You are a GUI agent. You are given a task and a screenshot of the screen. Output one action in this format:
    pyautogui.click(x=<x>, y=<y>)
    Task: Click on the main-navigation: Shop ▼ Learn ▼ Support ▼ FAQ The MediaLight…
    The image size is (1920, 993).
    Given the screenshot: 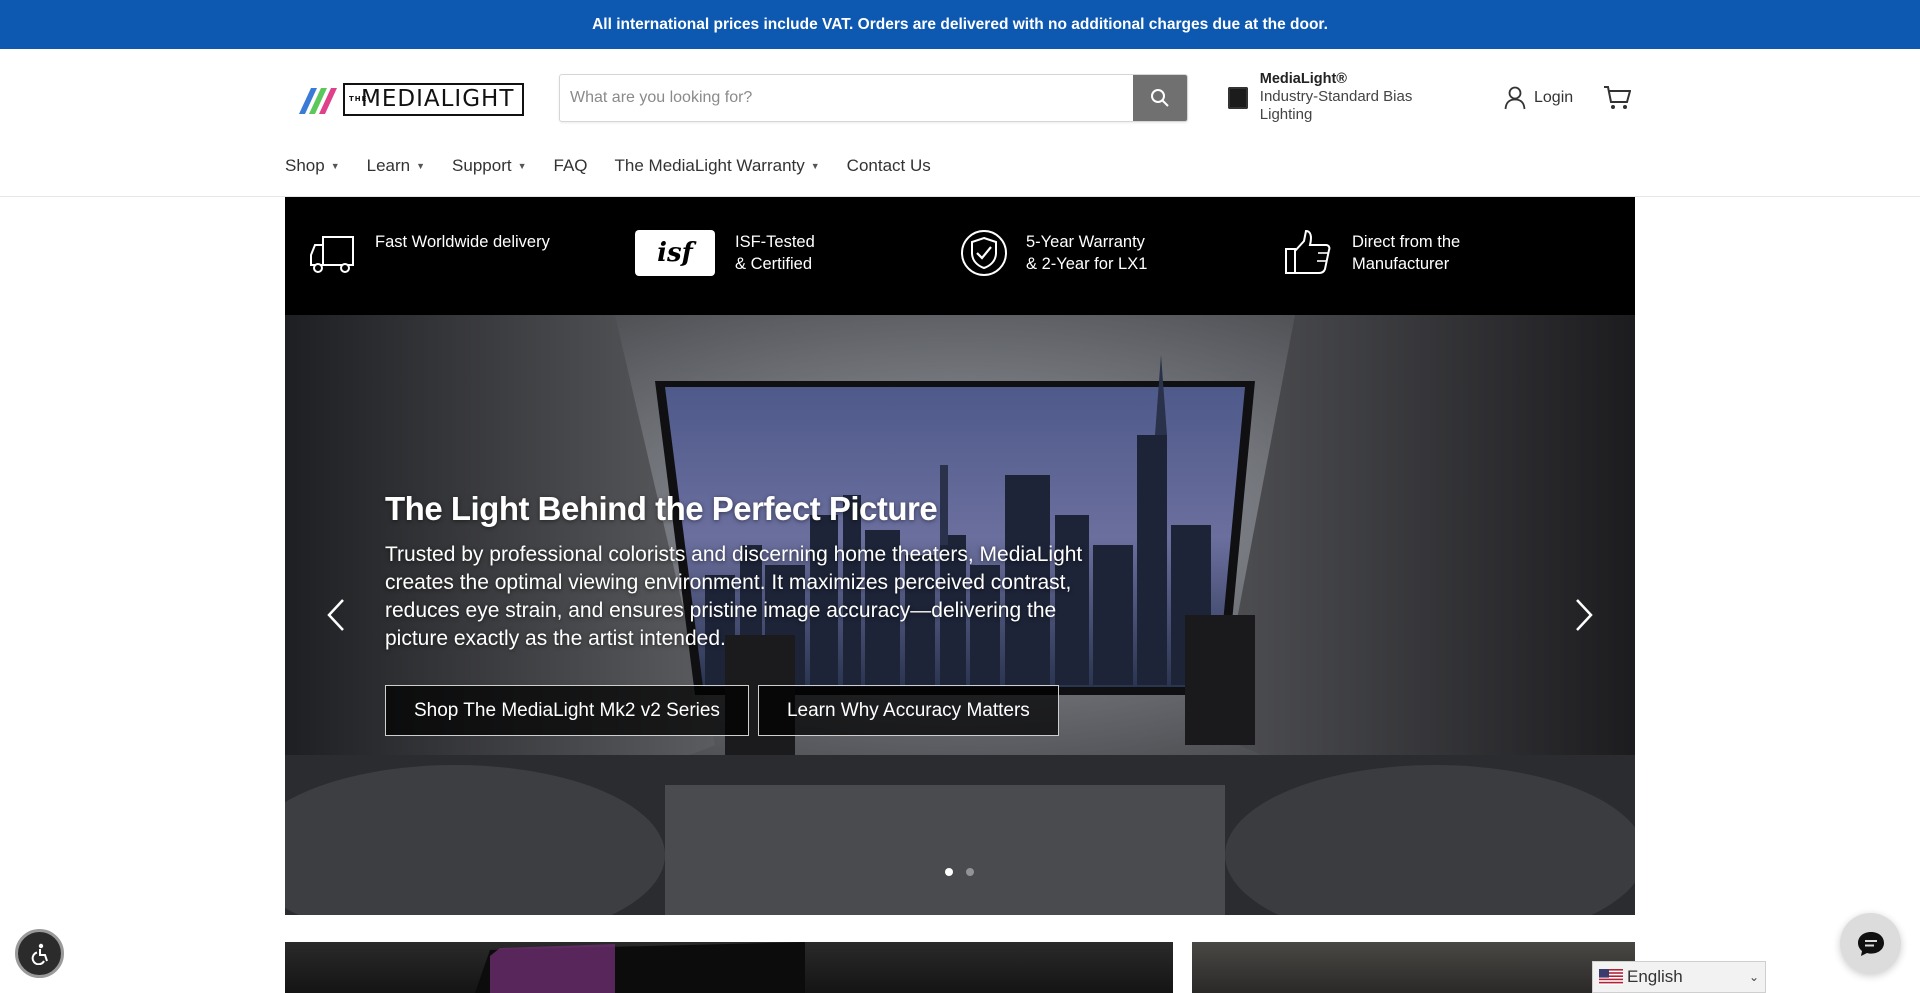 What is the action you would take?
    pyautogui.click(x=621, y=166)
    